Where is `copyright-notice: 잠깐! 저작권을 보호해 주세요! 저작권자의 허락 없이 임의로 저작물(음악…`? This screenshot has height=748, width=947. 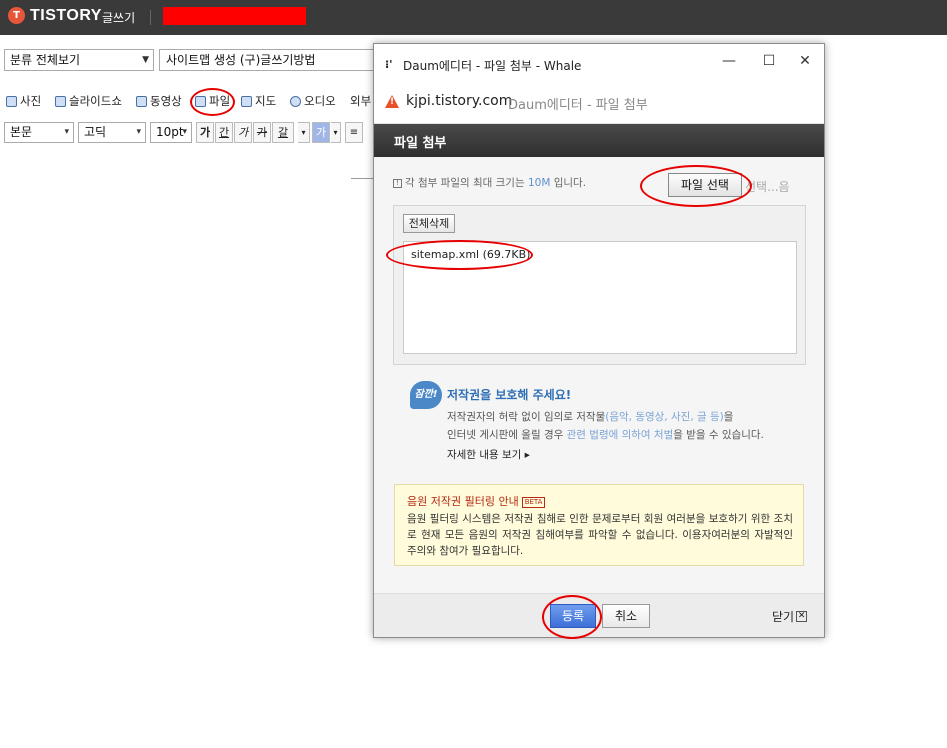 copyright-notice: 잠깐! 저작권을 보호해 주세요! 저작권자의 허락 없이 임의로 저작물(음악… is located at coordinates (605, 426).